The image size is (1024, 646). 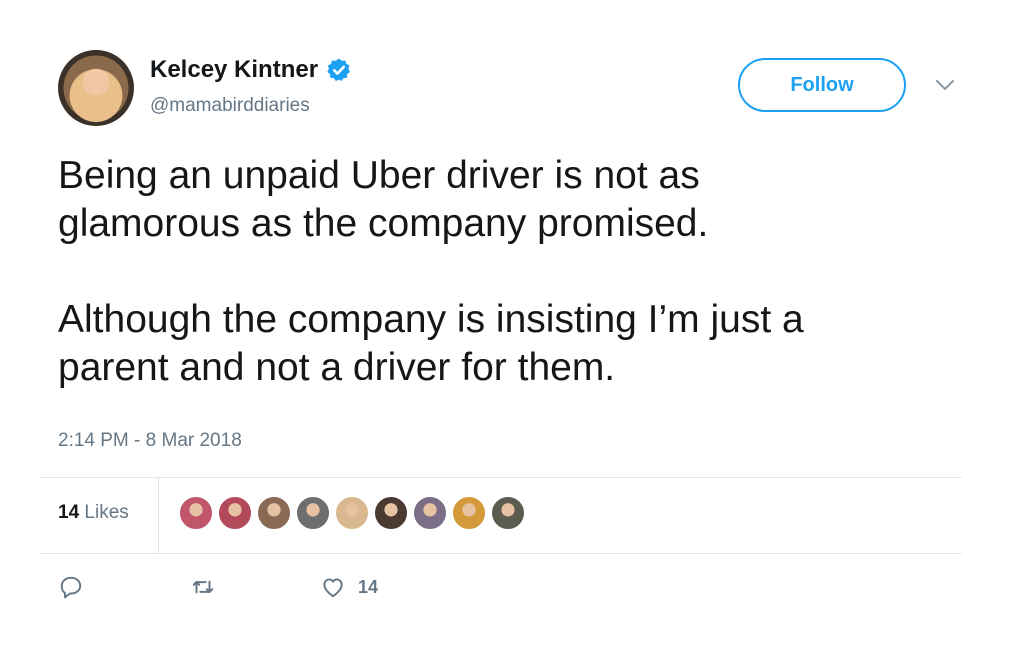 I want to click on verified-badge-icon, so click(x=339, y=69).